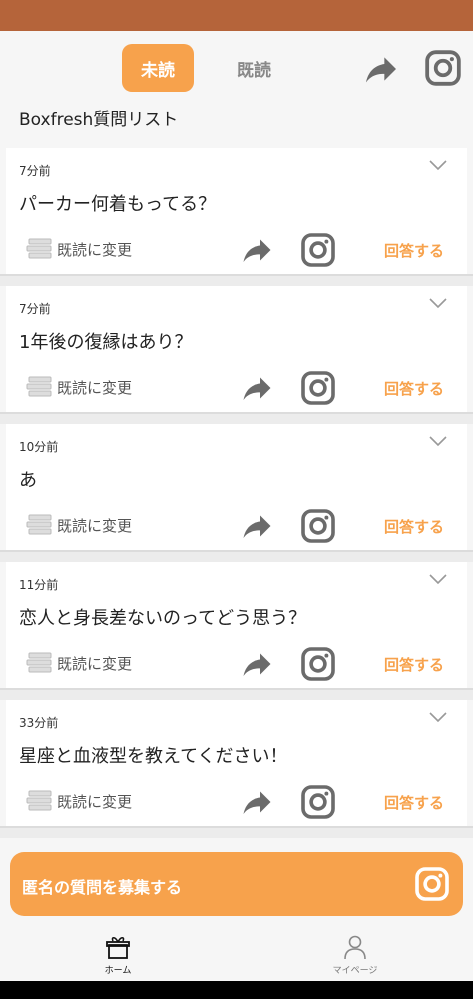  What do you see at coordinates (106, 342) in the screenshot?
I see `question-text: 1年後の復縁はあり？` at bounding box center [106, 342].